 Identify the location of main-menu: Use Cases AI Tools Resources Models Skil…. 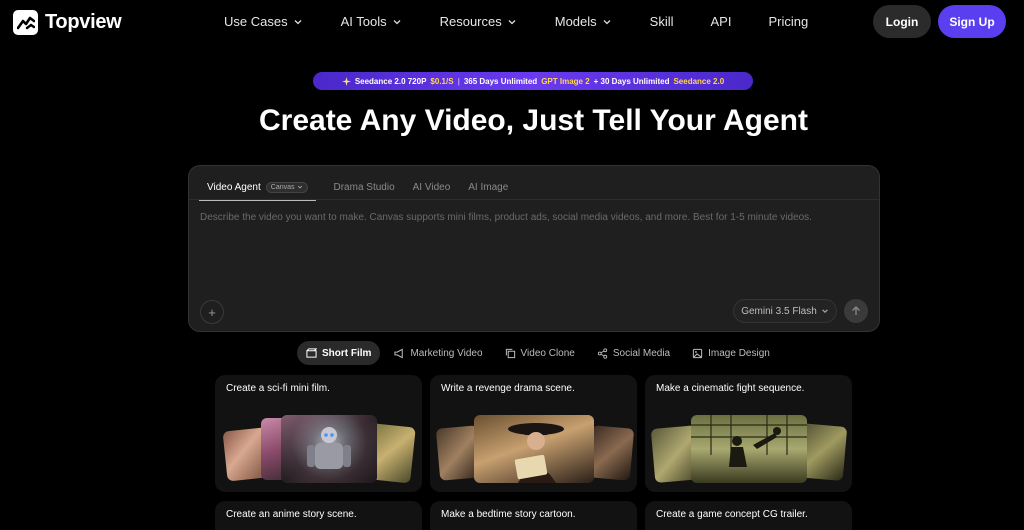
(516, 21).